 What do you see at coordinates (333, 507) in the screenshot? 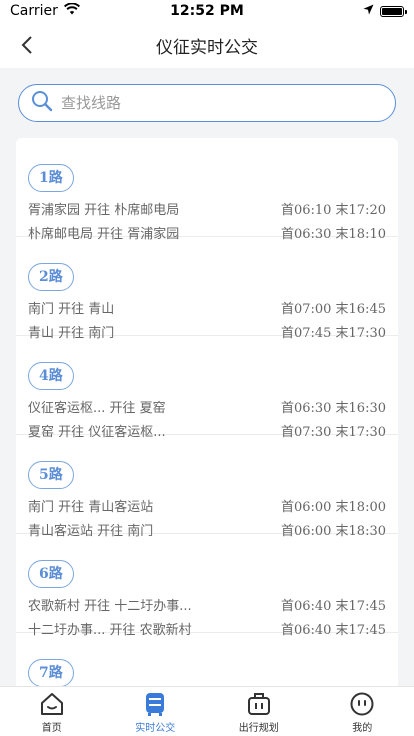
I see `route-times: 首06:00 末18:00` at bounding box center [333, 507].